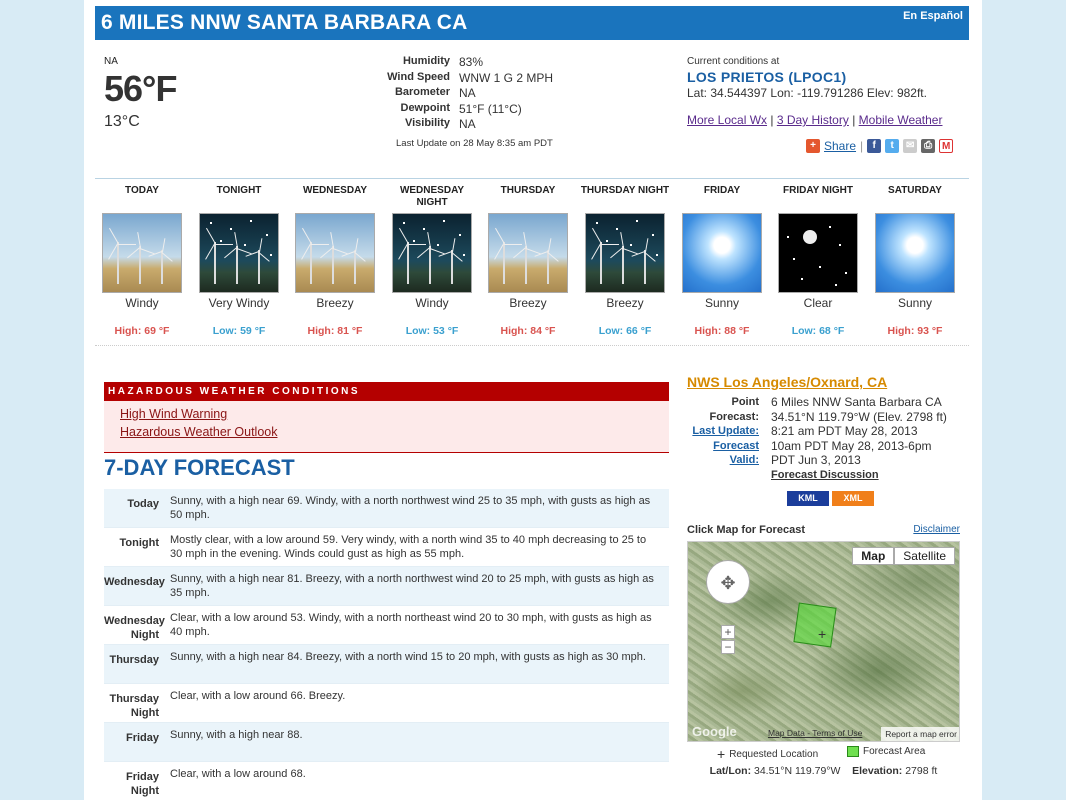  I want to click on facebook-icon: f, so click(874, 146).